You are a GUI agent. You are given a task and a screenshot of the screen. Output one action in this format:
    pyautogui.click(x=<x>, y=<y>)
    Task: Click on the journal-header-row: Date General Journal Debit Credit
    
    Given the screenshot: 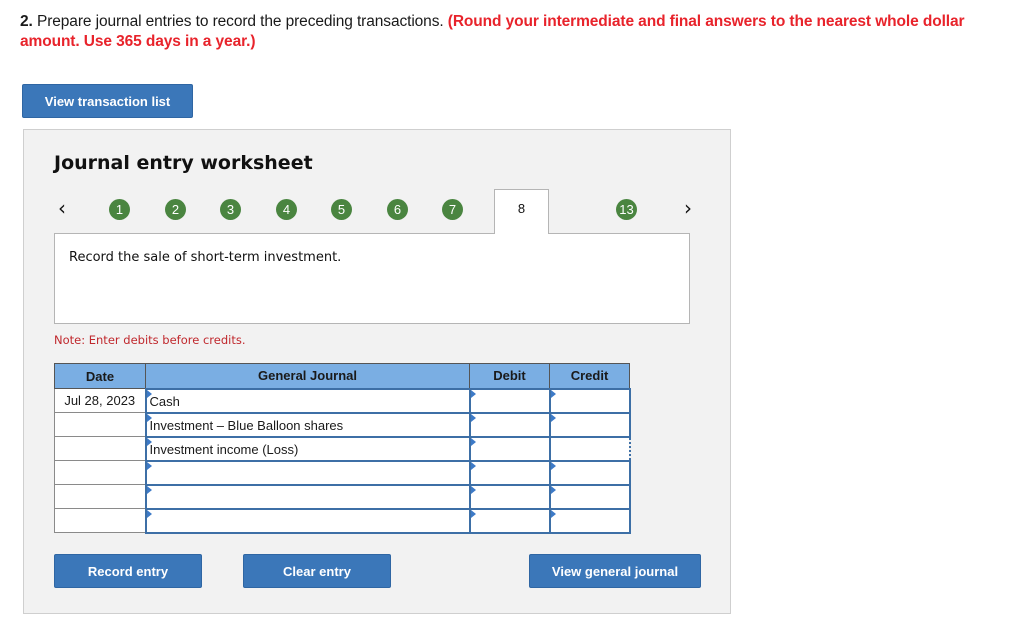 What is the action you would take?
    pyautogui.click(x=342, y=376)
    